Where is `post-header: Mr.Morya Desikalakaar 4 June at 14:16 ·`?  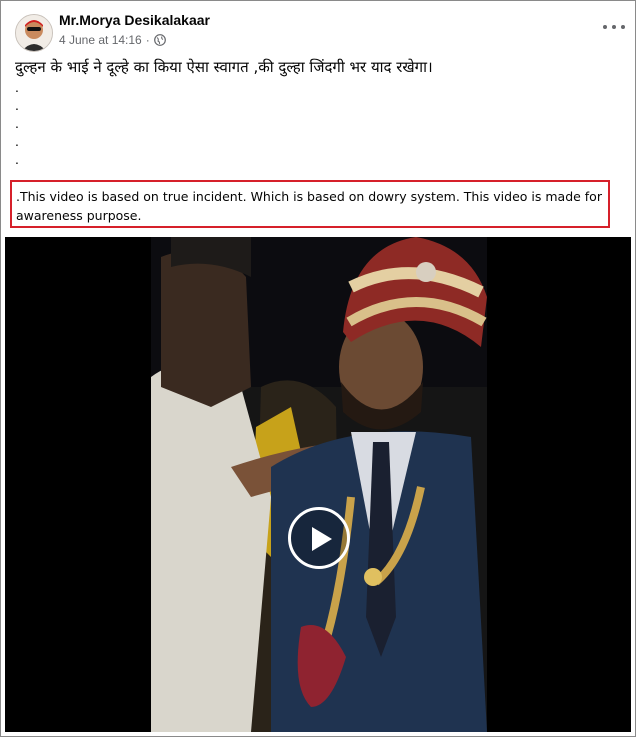 post-header: Mr.Morya Desikalakaar 4 June at 14:16 · is located at coordinates (320, 32).